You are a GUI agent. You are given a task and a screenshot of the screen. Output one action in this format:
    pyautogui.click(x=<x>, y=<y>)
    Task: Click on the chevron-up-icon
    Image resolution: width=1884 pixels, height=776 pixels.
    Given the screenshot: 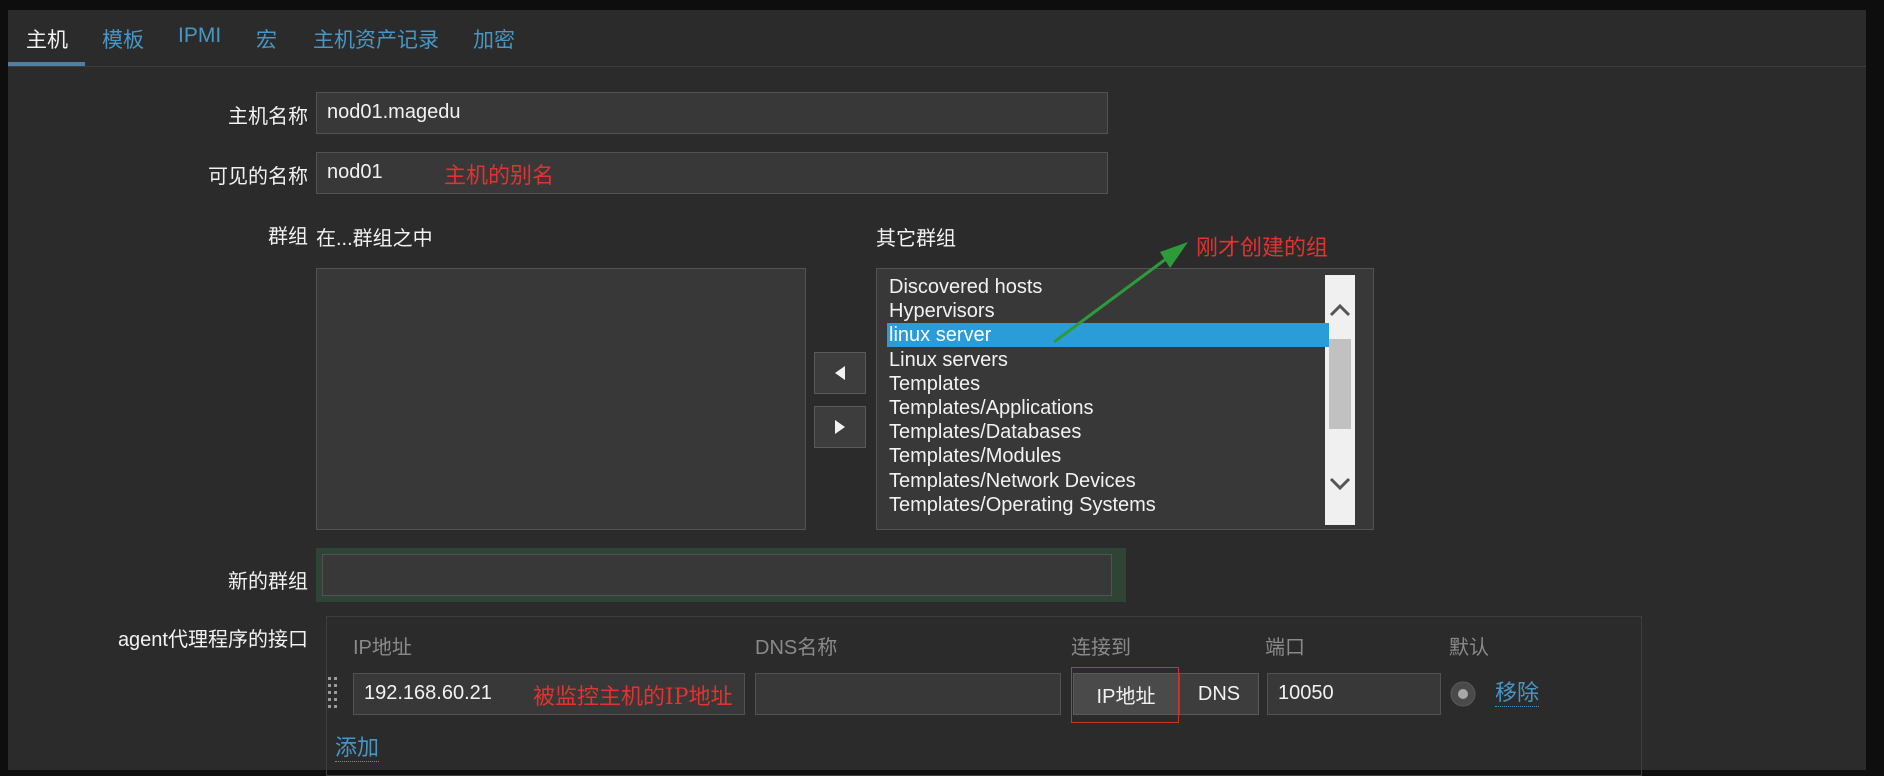 What is the action you would take?
    pyautogui.click(x=1340, y=310)
    